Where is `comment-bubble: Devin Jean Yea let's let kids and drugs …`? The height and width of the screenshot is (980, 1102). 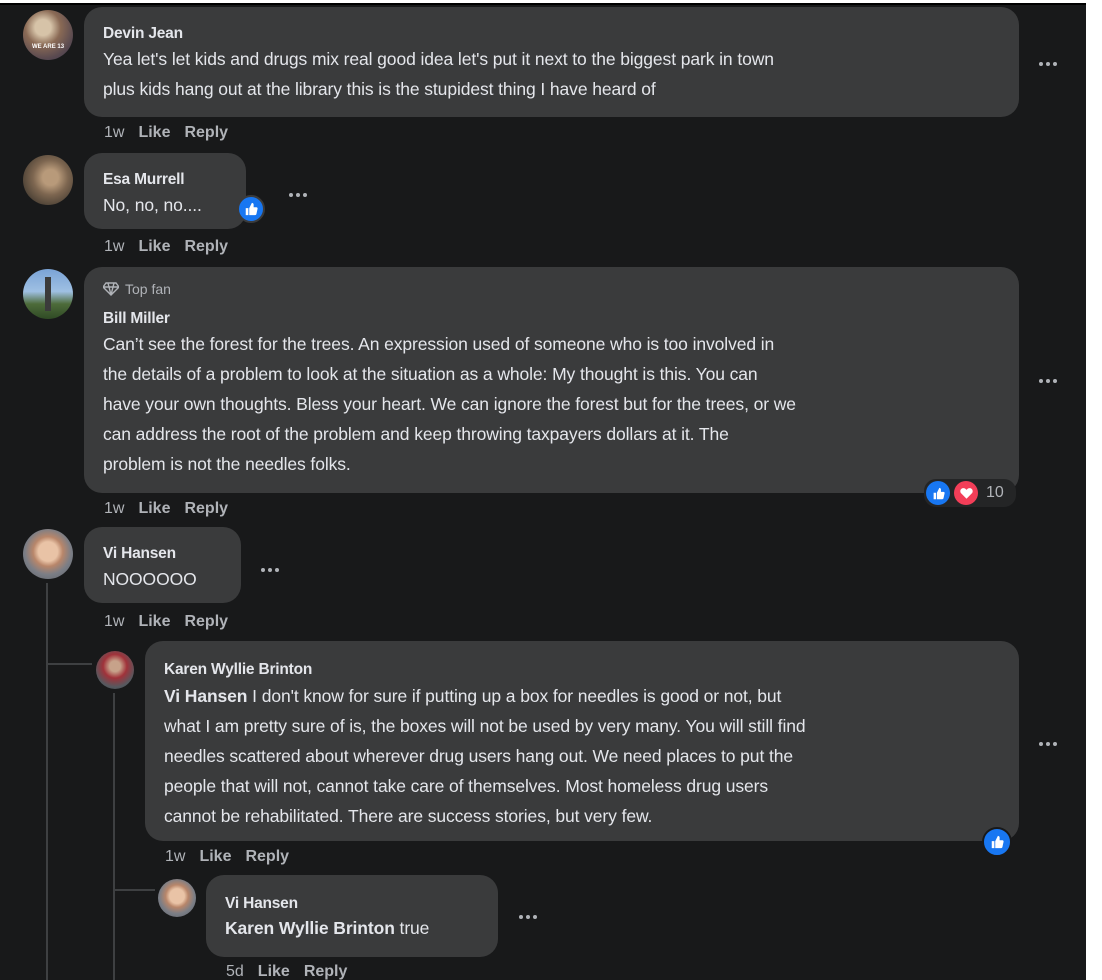 comment-bubble: Devin Jean Yea let's let kids and drugs … is located at coordinates (551, 62).